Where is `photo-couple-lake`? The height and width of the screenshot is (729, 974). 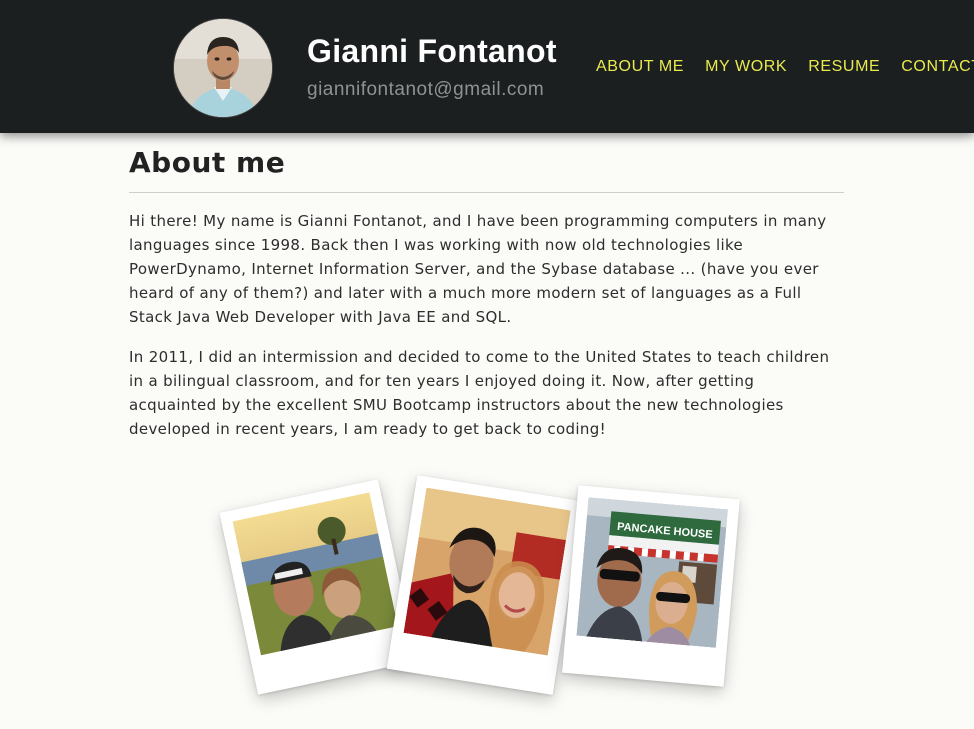 photo-couple-lake is located at coordinates (315, 574).